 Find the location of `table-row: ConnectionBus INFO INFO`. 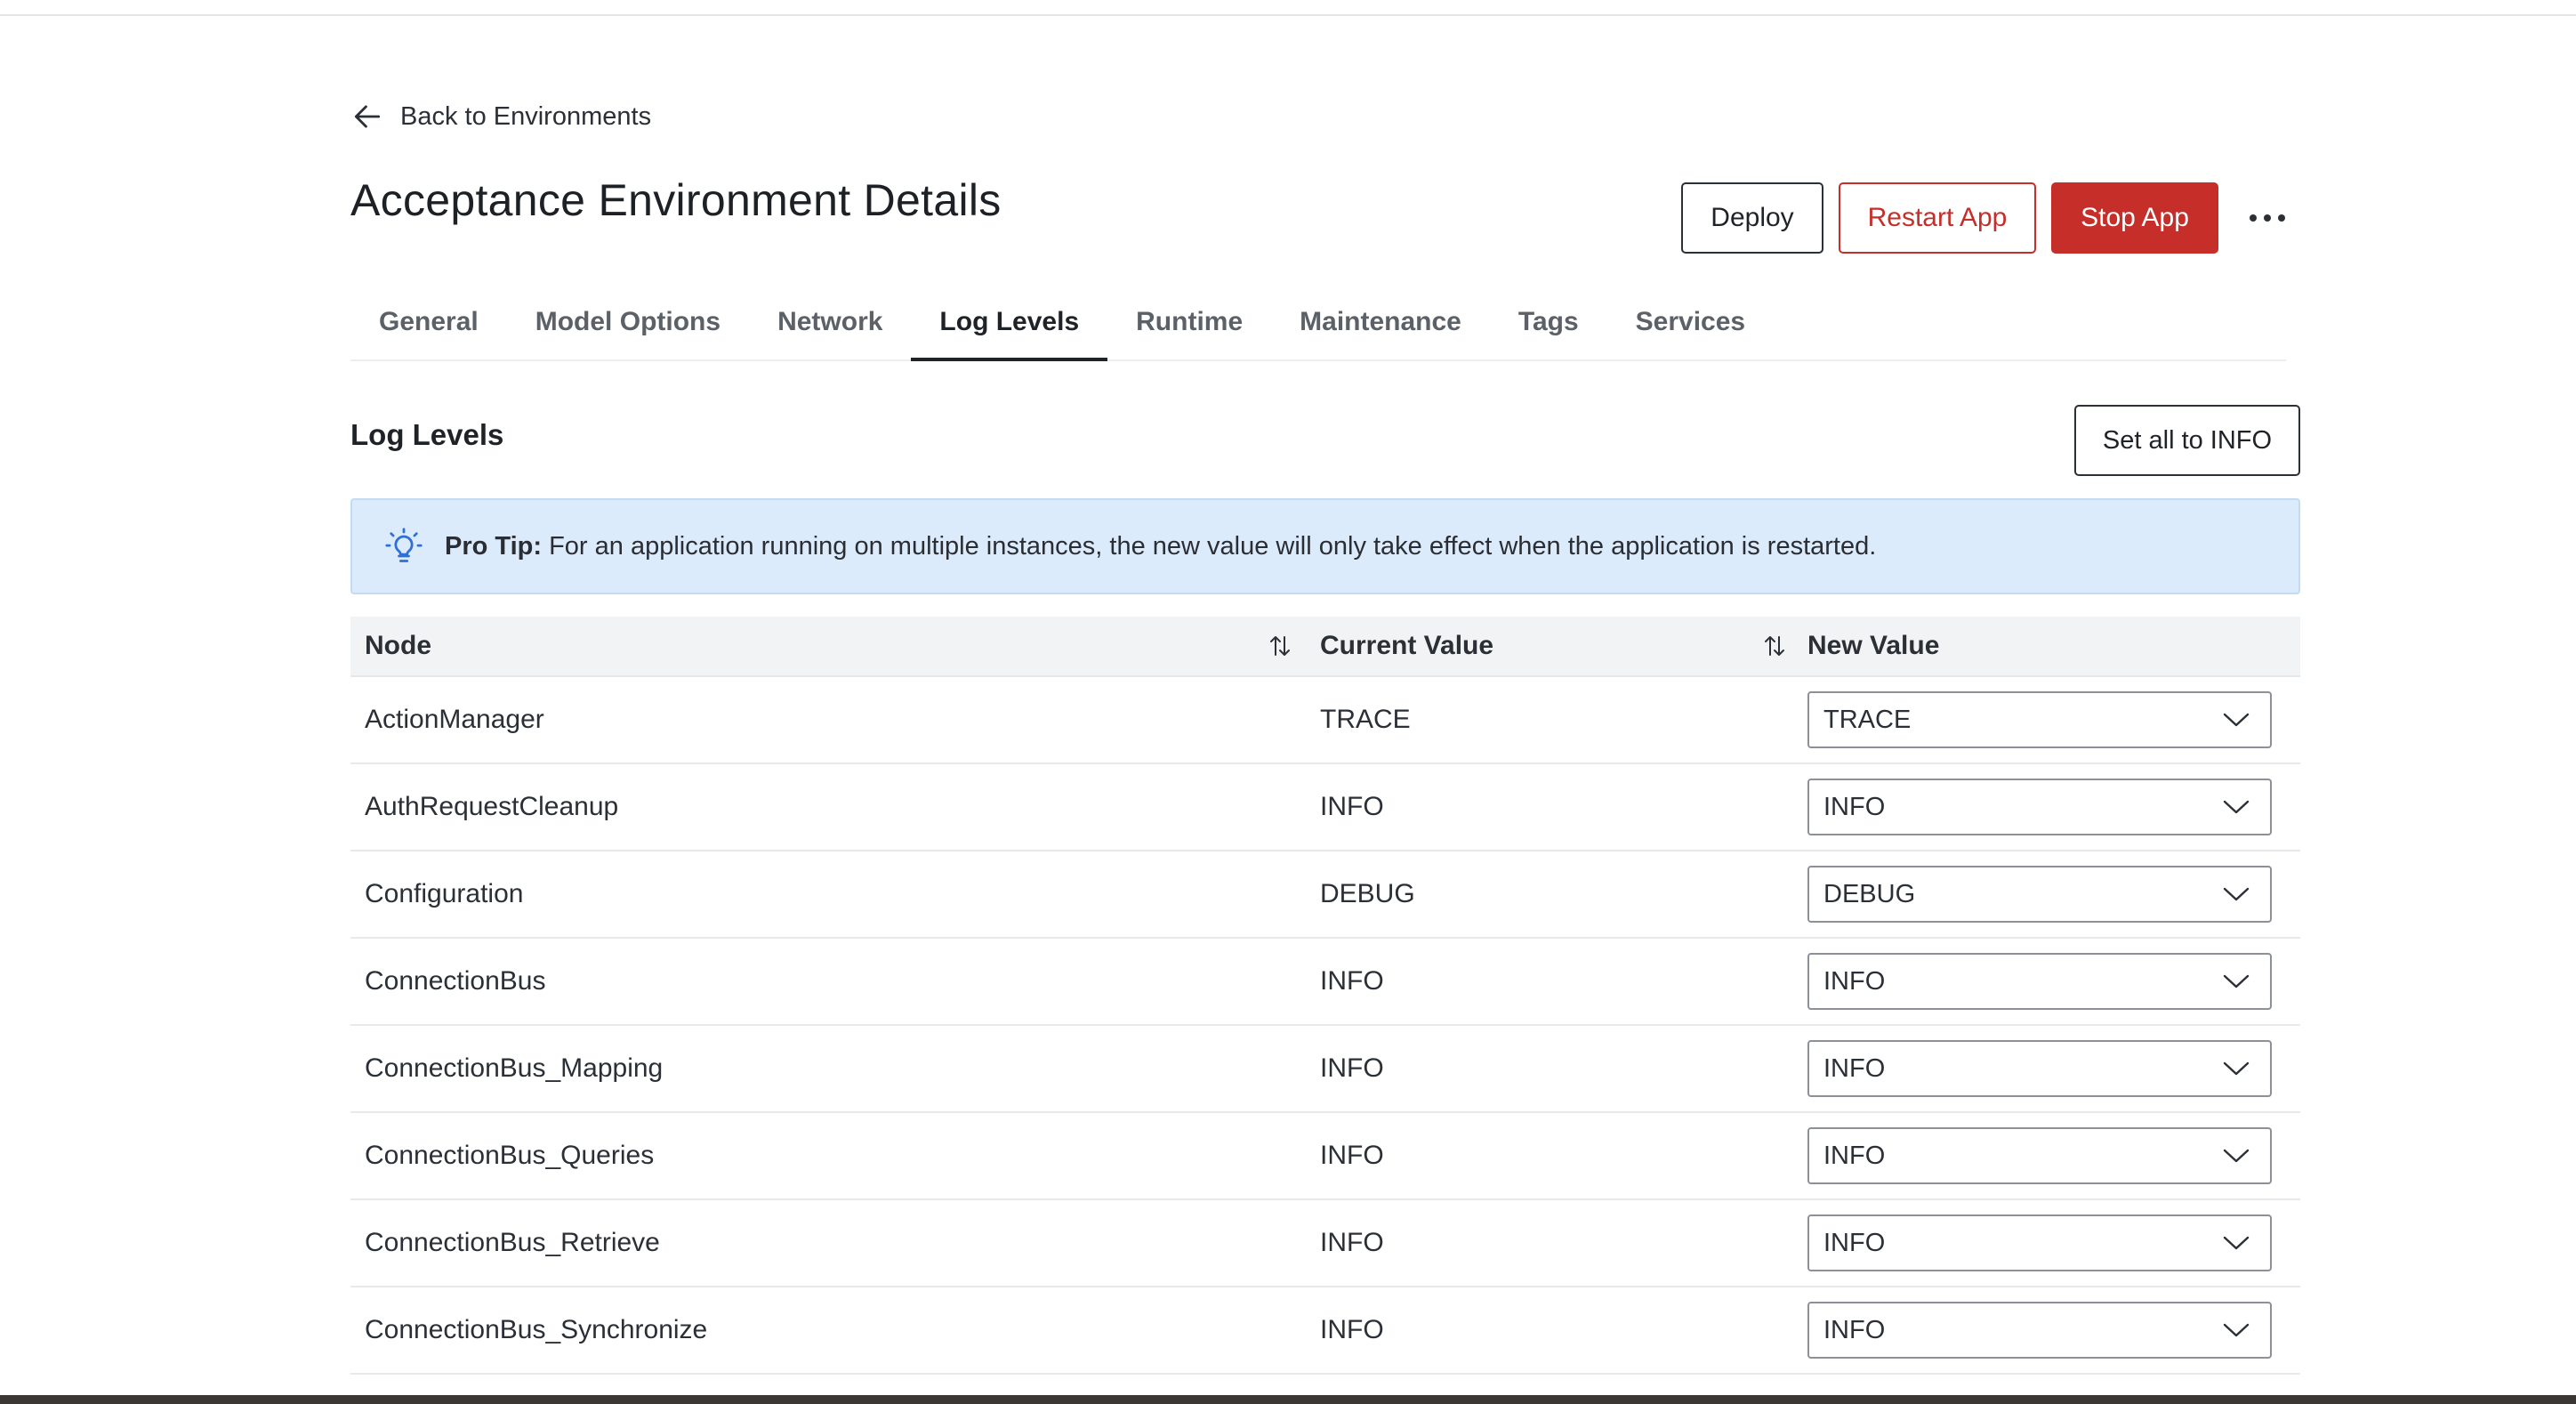

table-row: ConnectionBus INFO INFO is located at coordinates (1325, 982).